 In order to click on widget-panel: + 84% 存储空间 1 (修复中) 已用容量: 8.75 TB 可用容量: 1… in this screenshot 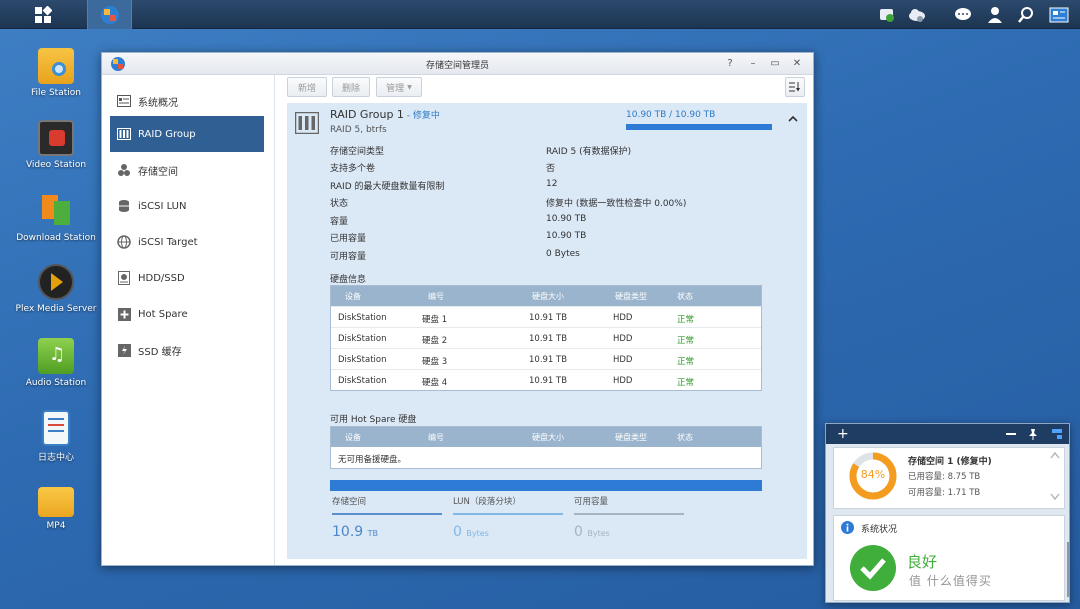, I will do `click(947, 513)`.